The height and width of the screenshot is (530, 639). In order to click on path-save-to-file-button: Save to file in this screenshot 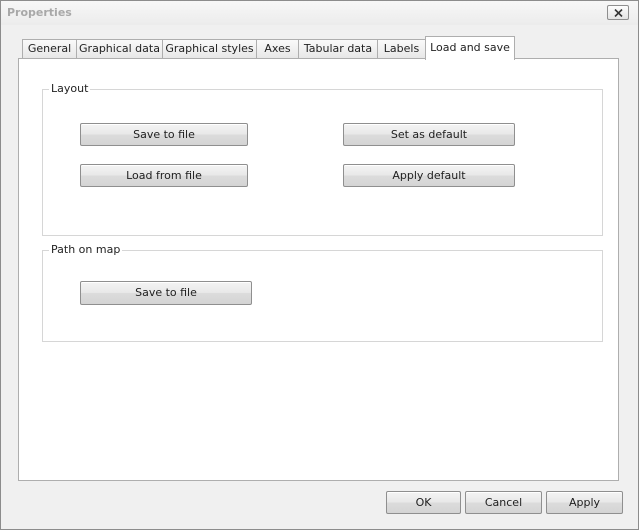, I will do `click(166, 293)`.